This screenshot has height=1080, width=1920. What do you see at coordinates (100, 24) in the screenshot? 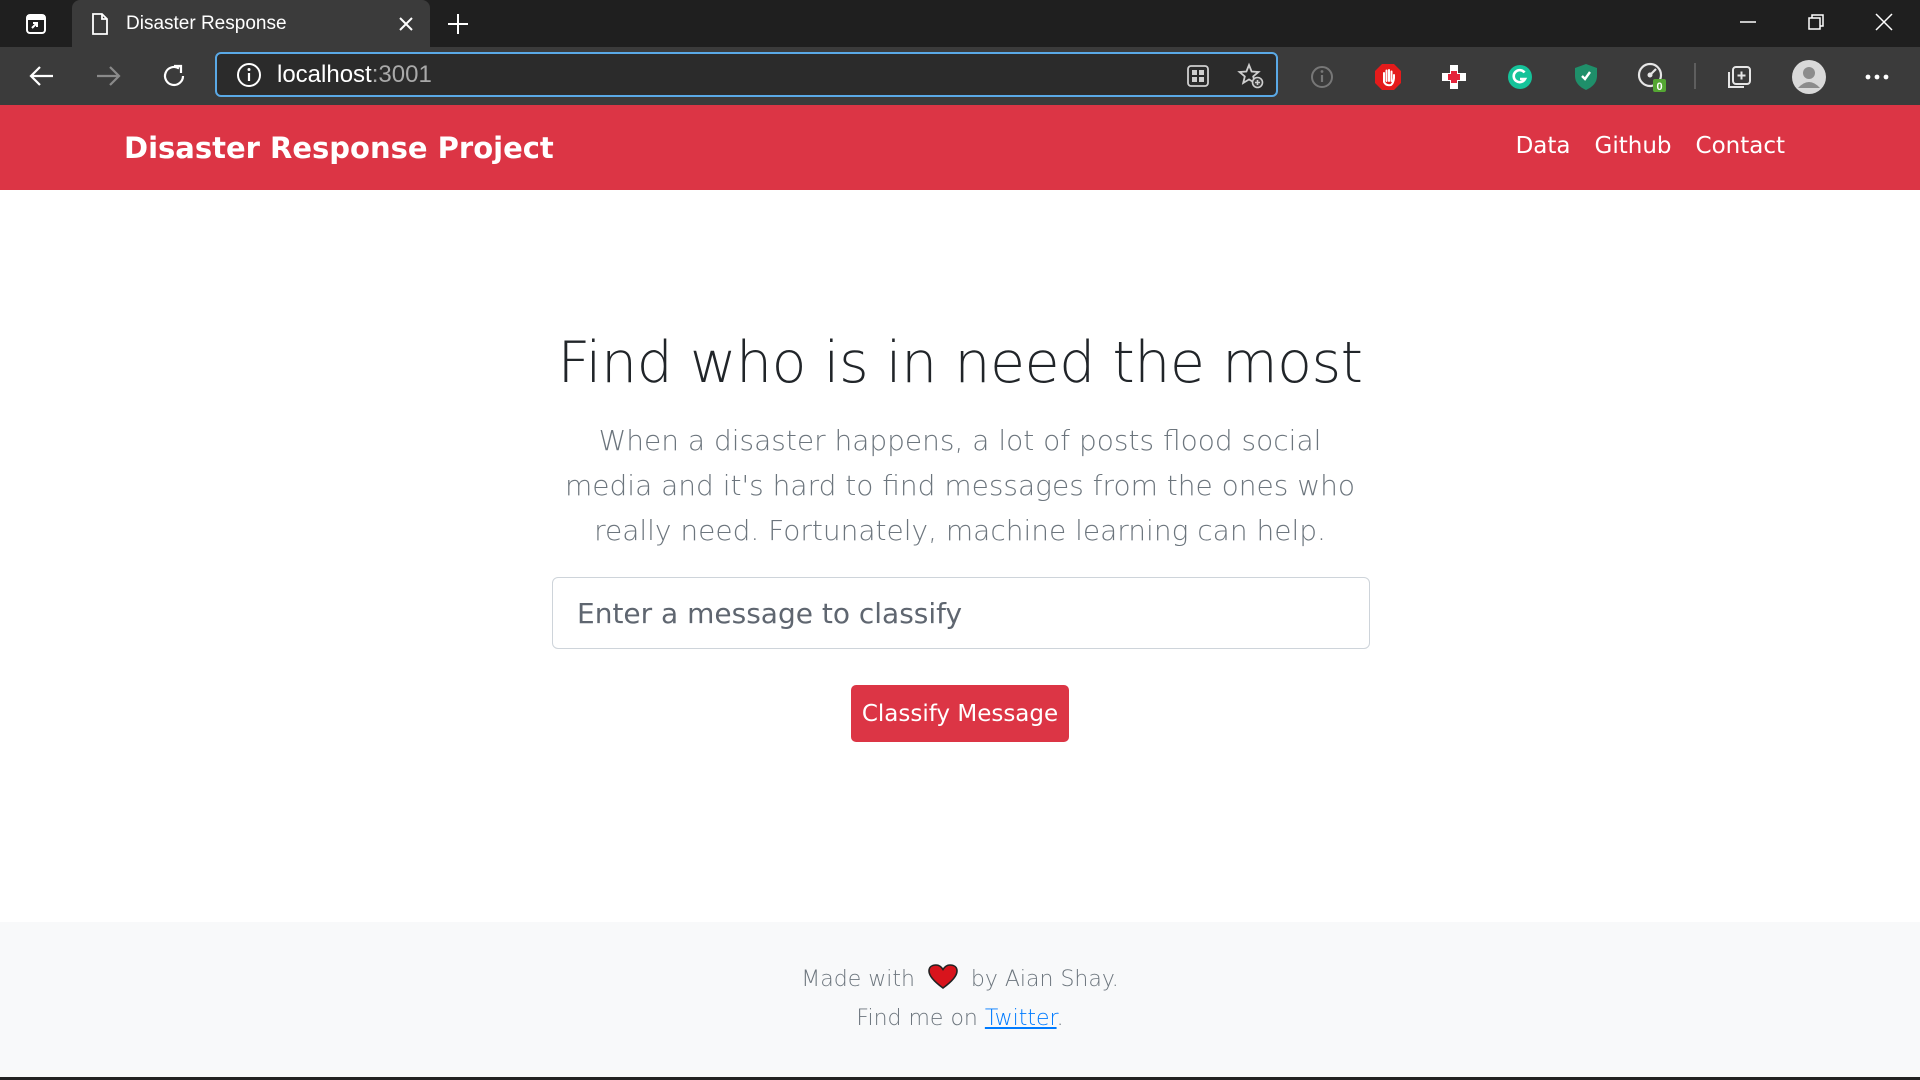
I see `page-icon` at bounding box center [100, 24].